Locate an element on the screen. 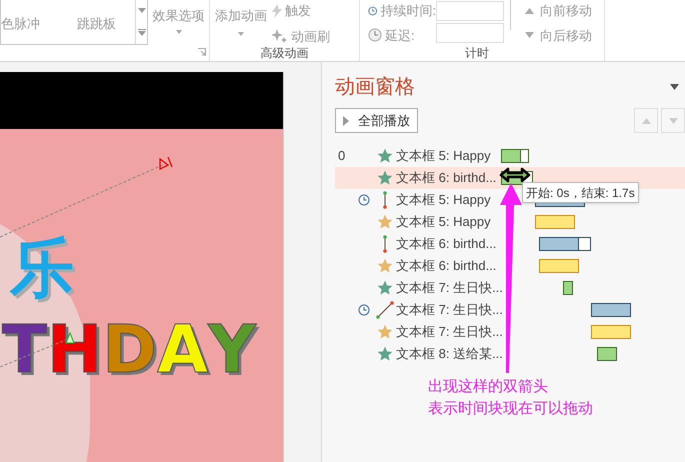 The height and width of the screenshot is (462, 685). slide-title-character: 乐 is located at coordinates (42, 269).